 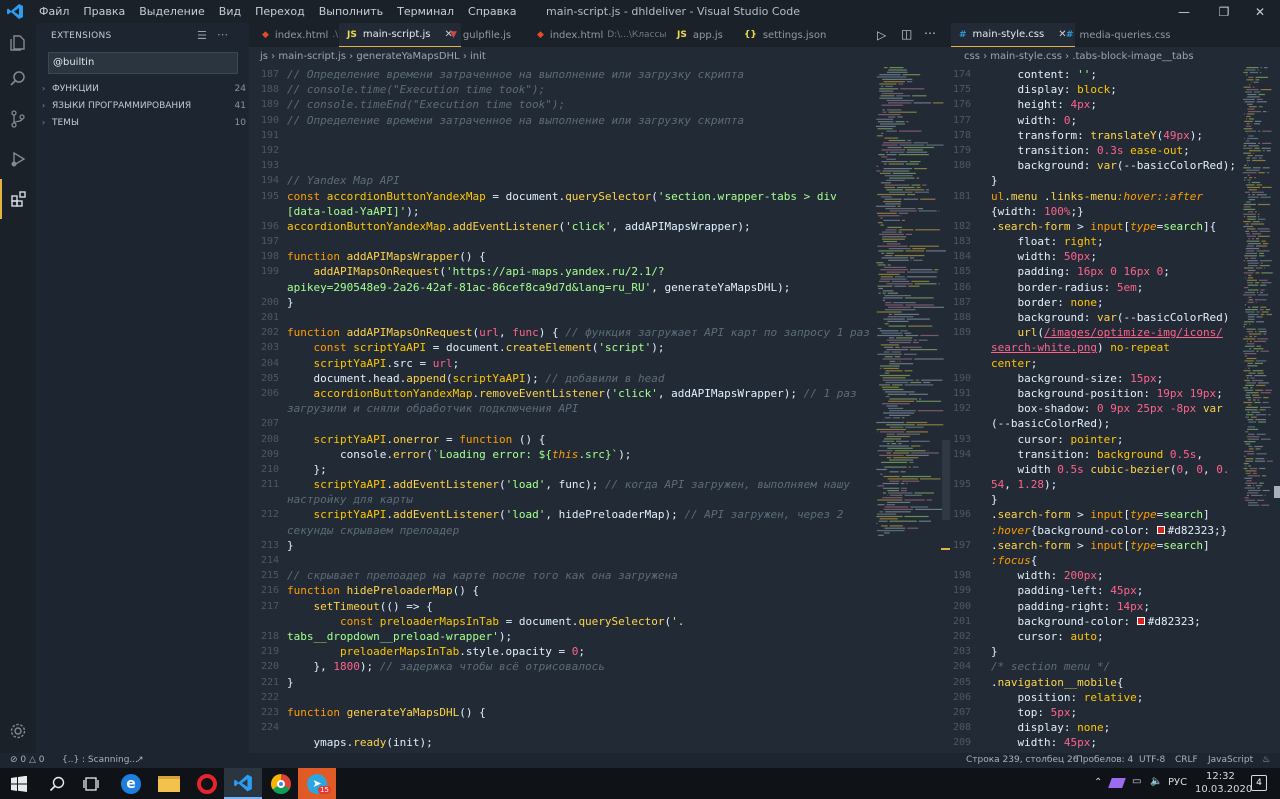 What do you see at coordinates (18, 43) in the screenshot?
I see `explorer-icon` at bounding box center [18, 43].